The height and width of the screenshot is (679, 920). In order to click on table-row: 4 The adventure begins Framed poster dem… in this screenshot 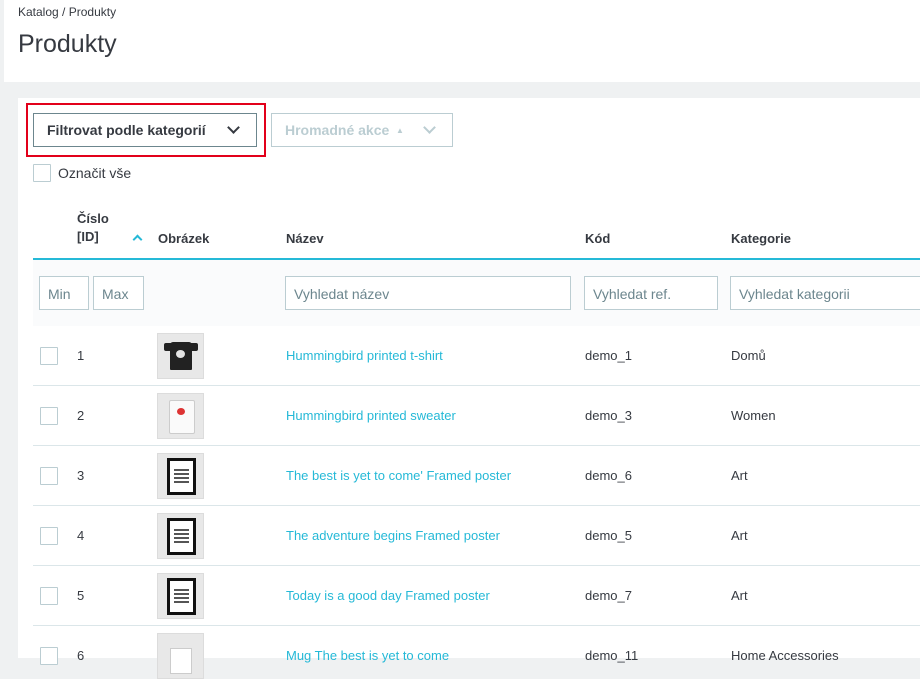, I will do `click(476, 536)`.